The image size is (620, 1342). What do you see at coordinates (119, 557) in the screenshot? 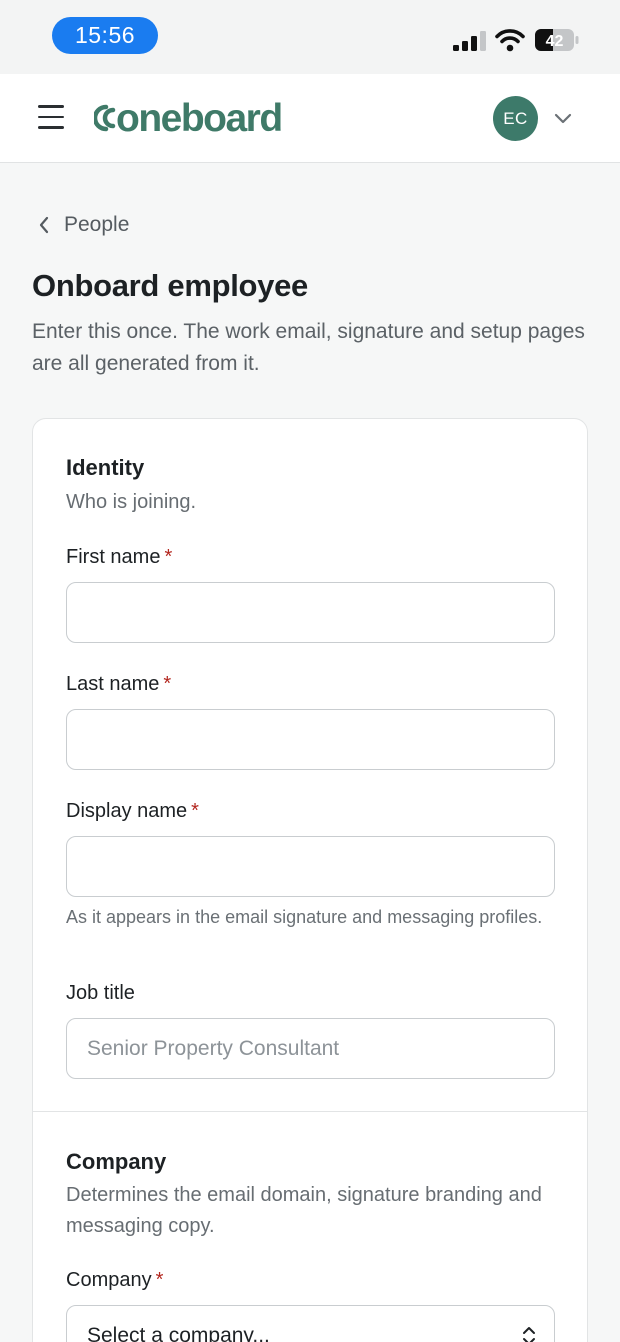
I see `first-name-label: First name *` at bounding box center [119, 557].